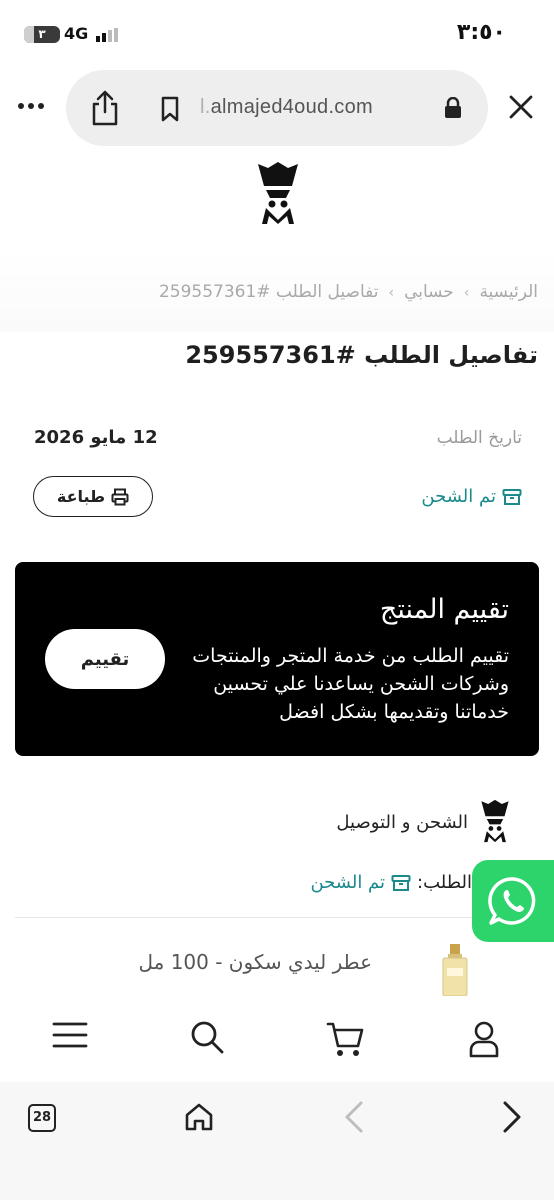 This screenshot has height=1200, width=554. I want to click on account-icon, so click(484, 1039).